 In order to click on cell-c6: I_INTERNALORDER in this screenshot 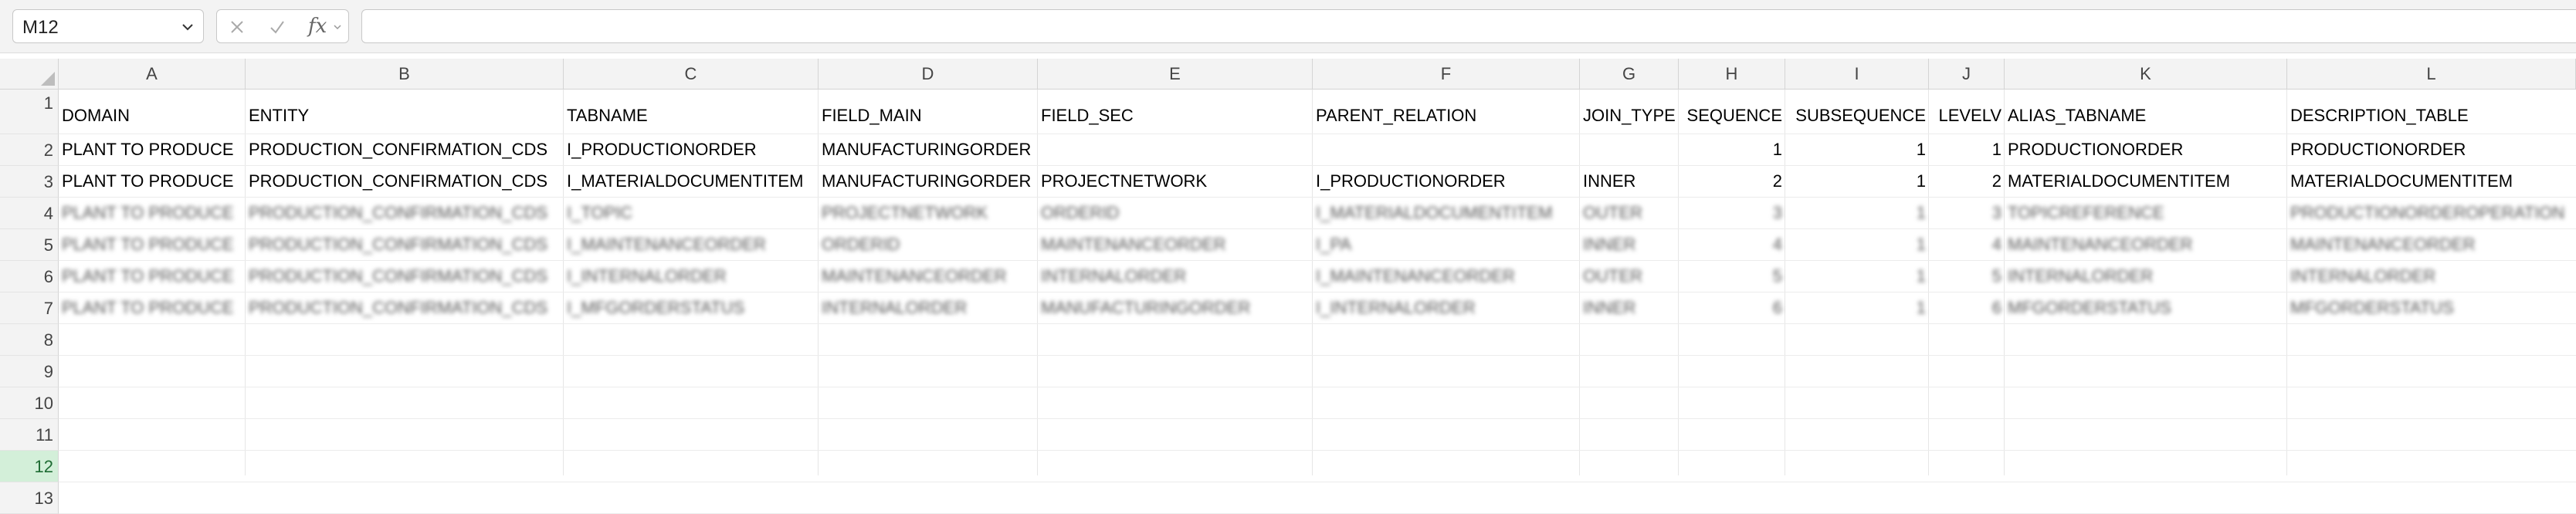, I will do `click(691, 276)`.